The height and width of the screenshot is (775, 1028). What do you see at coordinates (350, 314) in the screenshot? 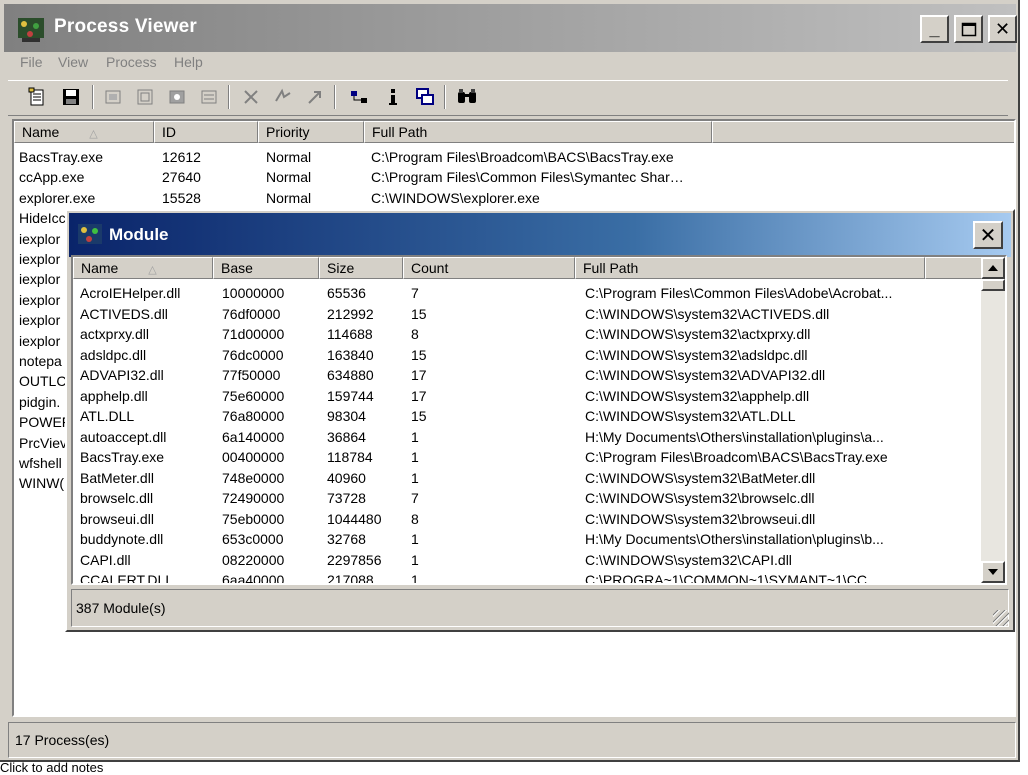
I see `module-cell-size: 212992` at bounding box center [350, 314].